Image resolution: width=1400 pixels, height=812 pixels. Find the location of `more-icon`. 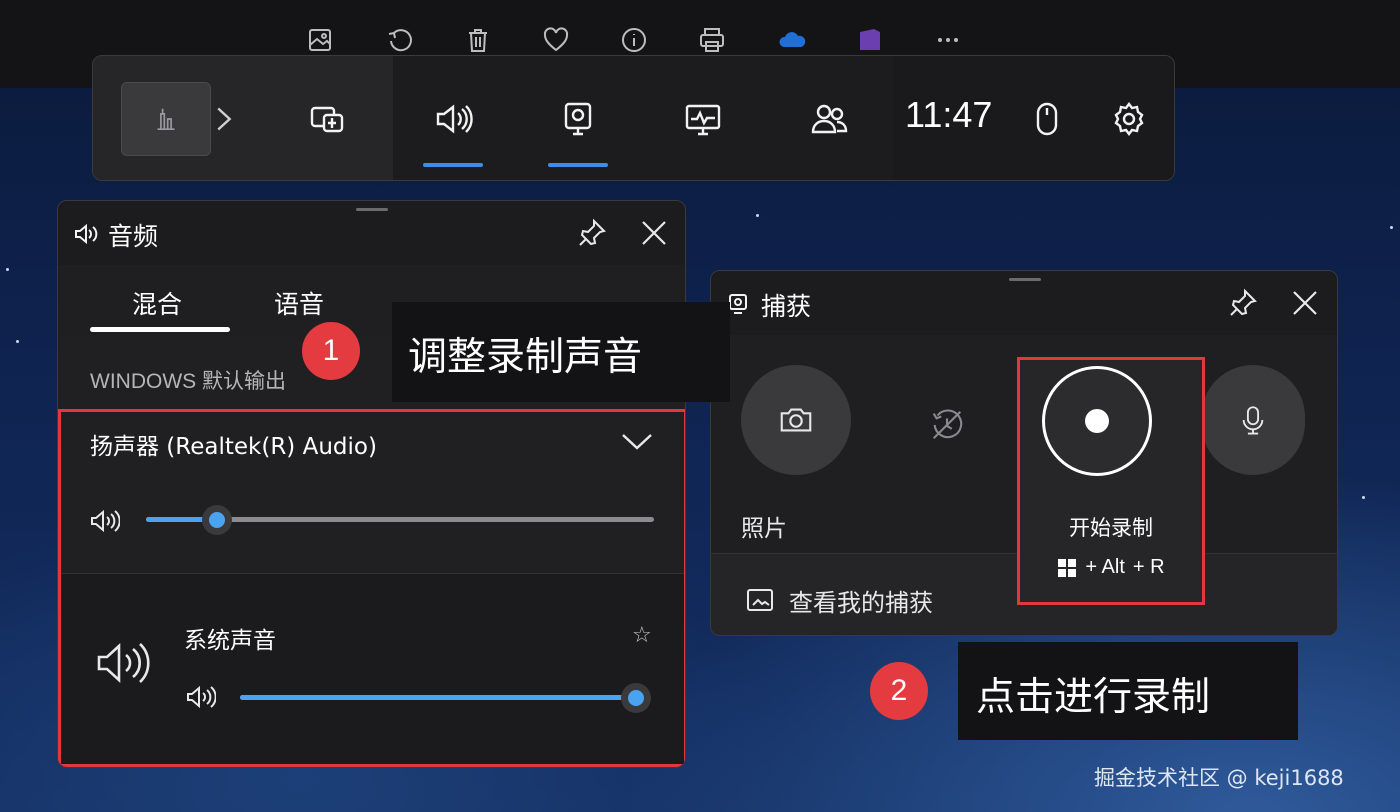

more-icon is located at coordinates (948, 40).